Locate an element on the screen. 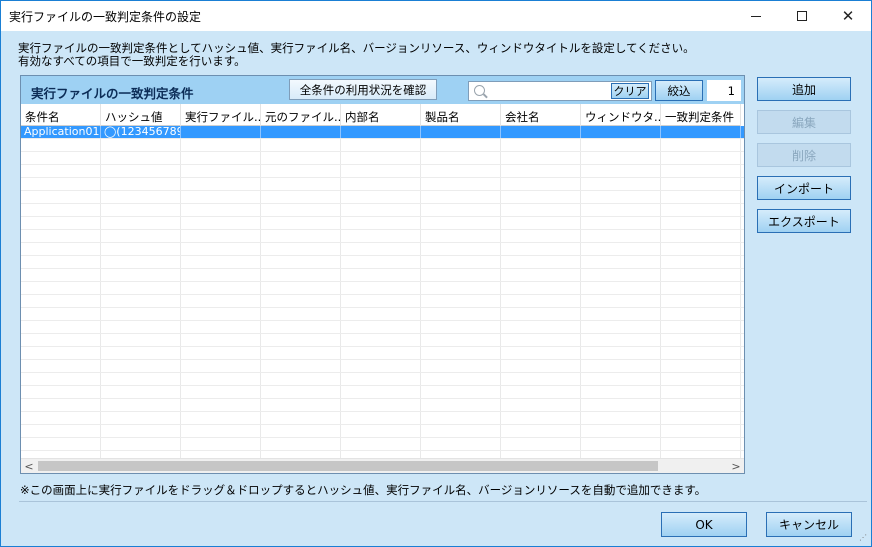 The width and height of the screenshot is (872, 547). delete-button: 削除 is located at coordinates (804, 155).